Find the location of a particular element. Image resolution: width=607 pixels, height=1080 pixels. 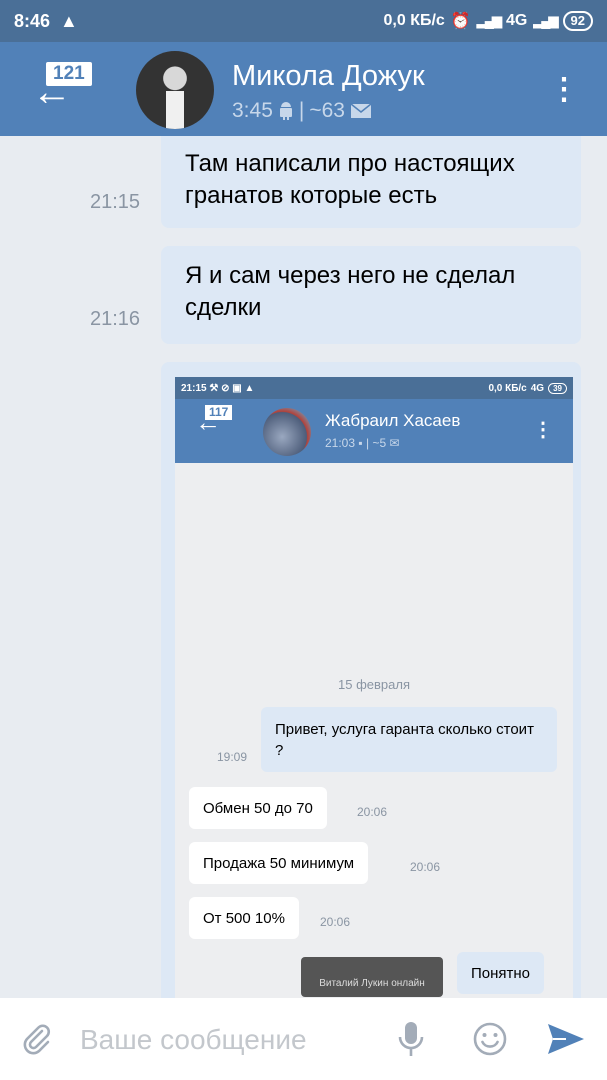

status-icons: ⚒ ⊘ ▣ ▲ is located at coordinates (230, 388).